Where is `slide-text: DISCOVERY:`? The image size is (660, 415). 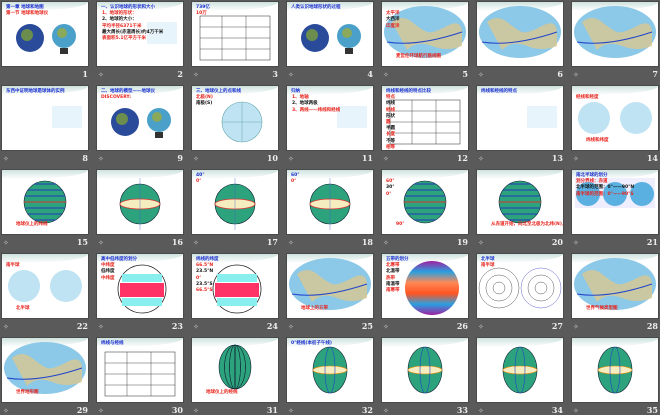
slide-text: DISCOVERY: is located at coordinates (116, 98).